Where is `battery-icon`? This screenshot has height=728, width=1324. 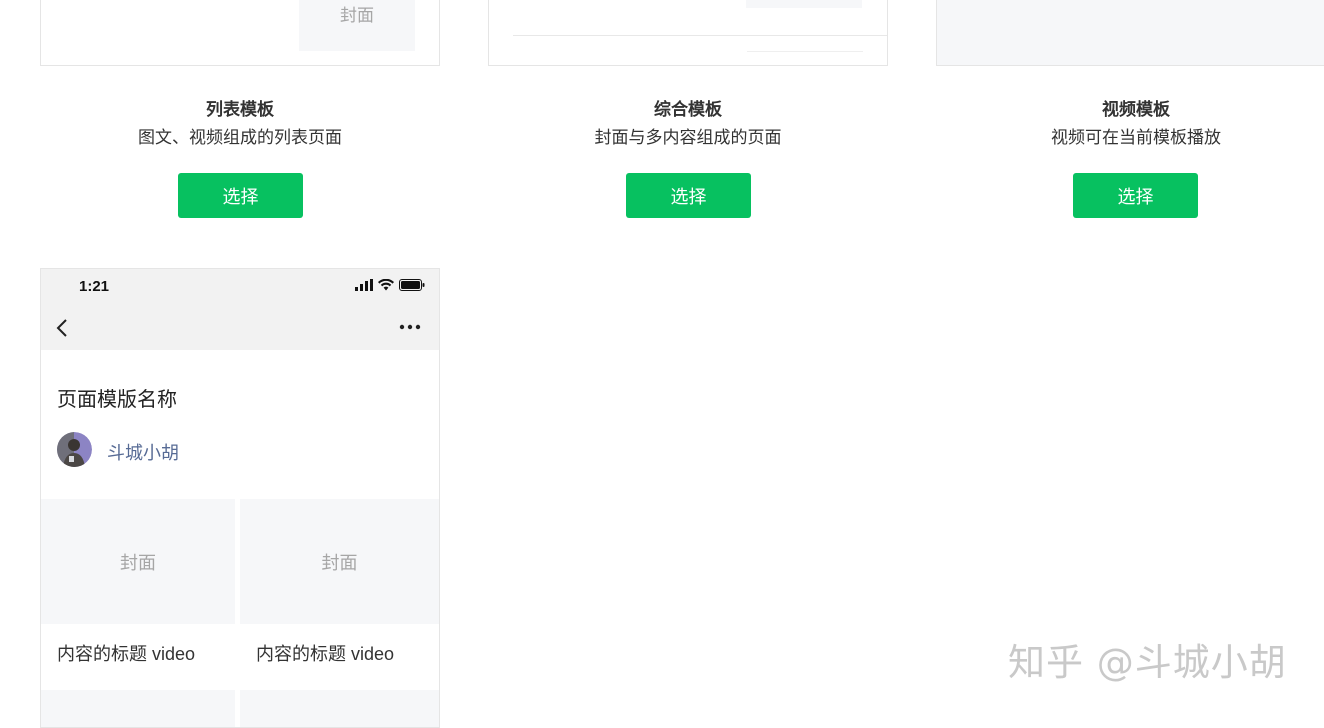
battery-icon is located at coordinates (412, 285).